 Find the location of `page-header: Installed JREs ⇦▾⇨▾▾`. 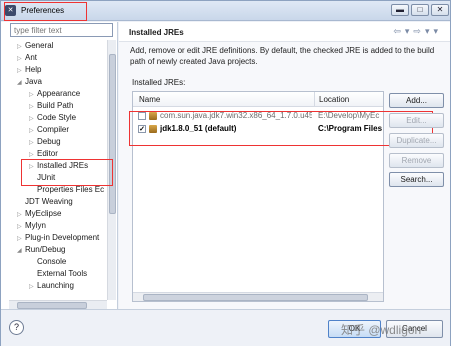

page-header: Installed JREs ⇦▾⇨▾▾ is located at coordinates (284, 32).